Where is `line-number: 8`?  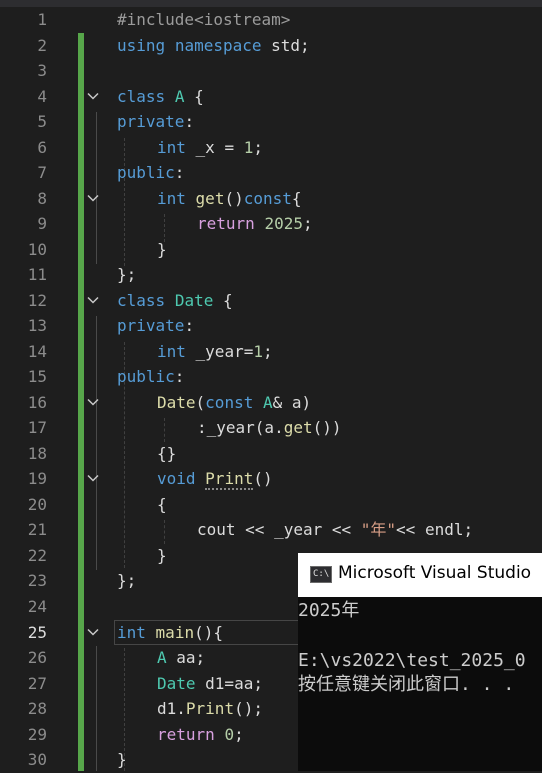 line-number: 8 is located at coordinates (42, 198).